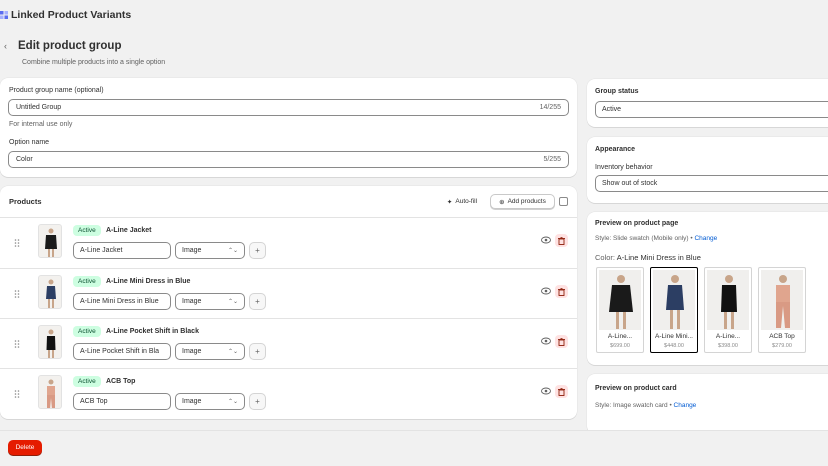  Describe the element at coordinates (414, 15) in the screenshot. I see `top-bar: Linked Product Variants` at that location.